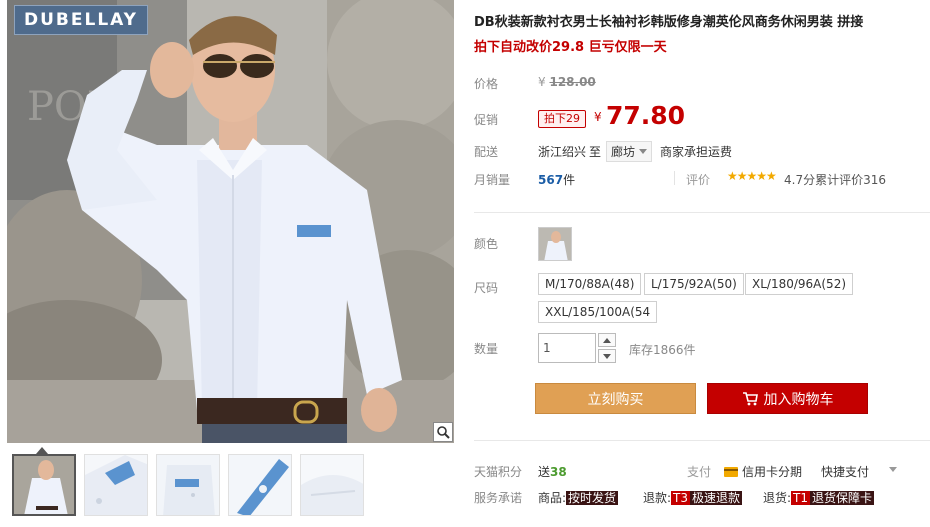 The height and width of the screenshot is (527, 930). I want to click on caret-down-icon, so click(893, 469).